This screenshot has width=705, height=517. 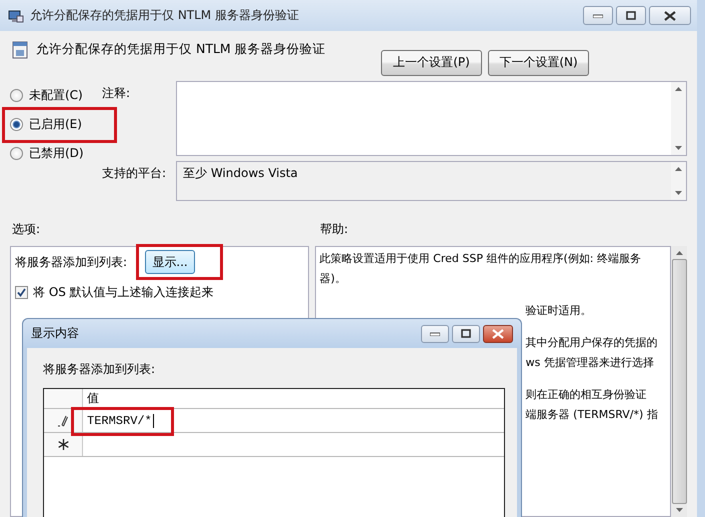 I want to click on comment-field, so click(x=431, y=118).